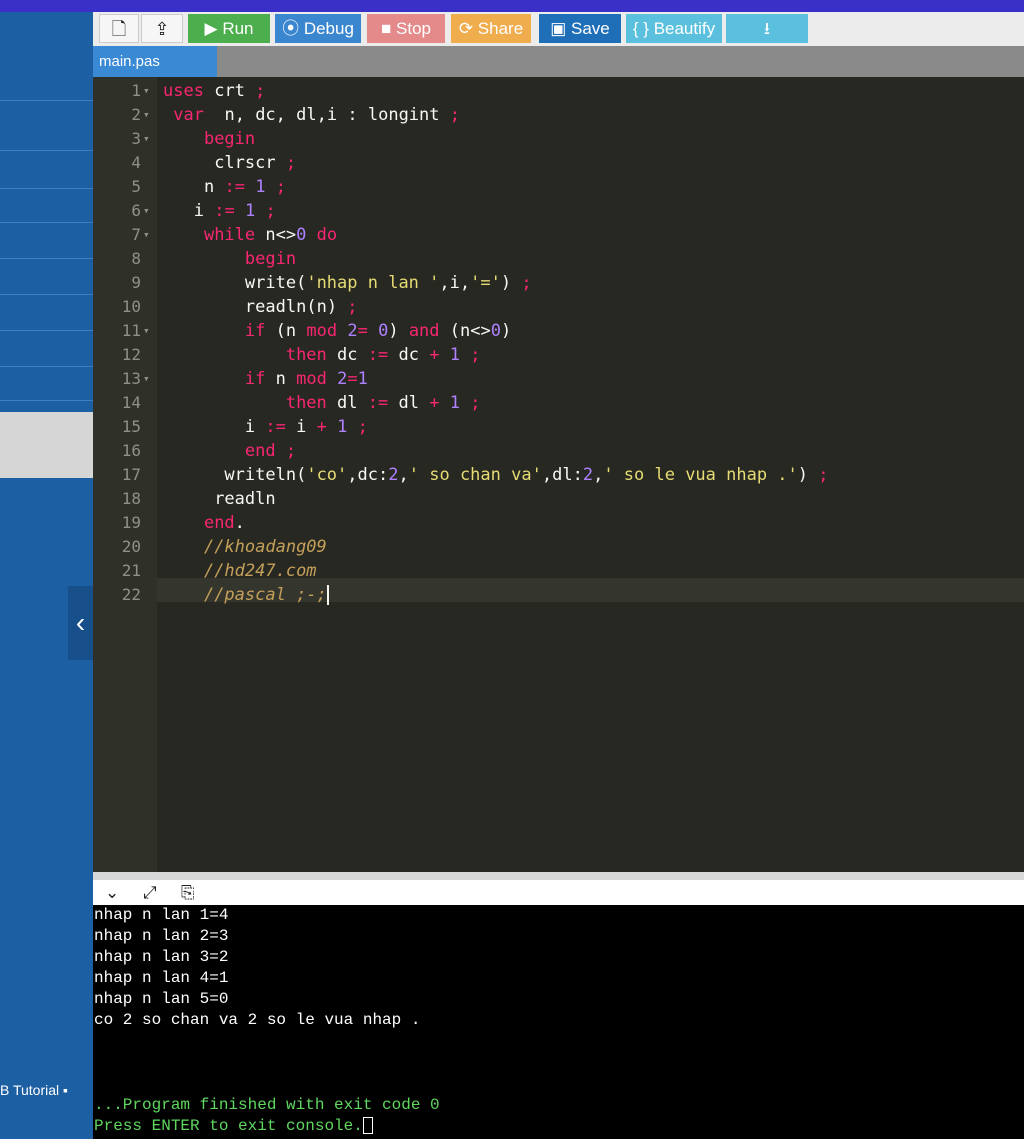 Image resolution: width=1024 pixels, height=1139 pixels. What do you see at coordinates (131, 450) in the screenshot?
I see `line-number: 16` at bounding box center [131, 450].